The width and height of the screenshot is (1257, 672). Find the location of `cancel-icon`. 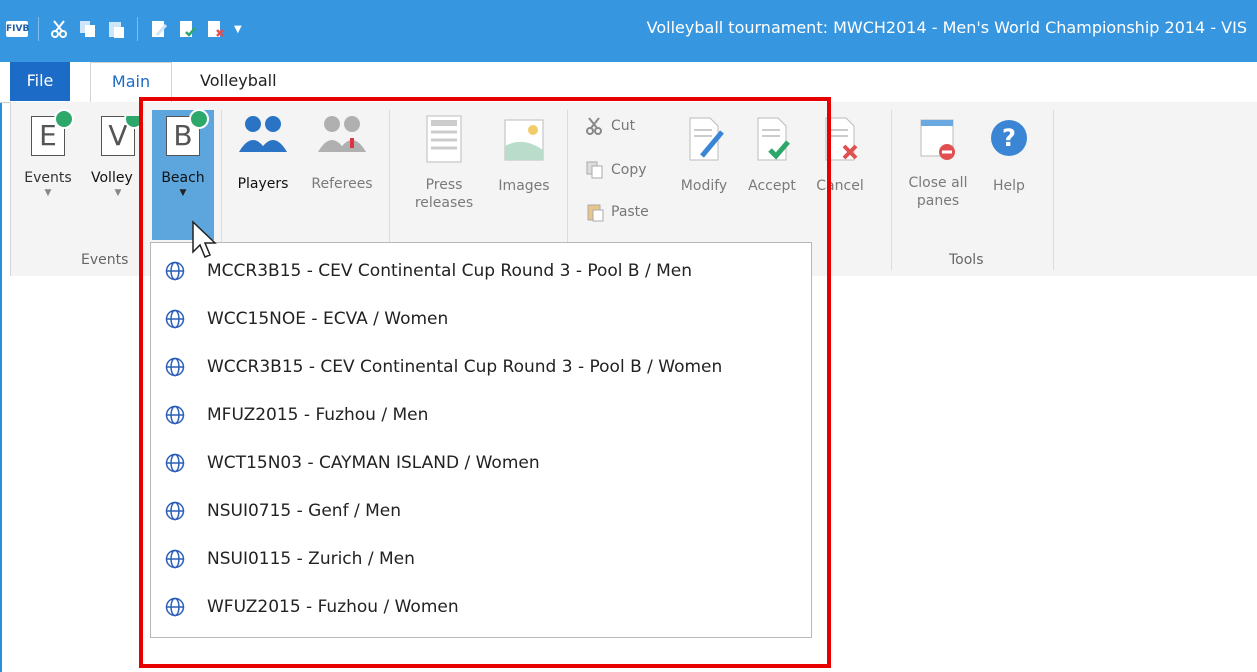

cancel-icon is located at coordinates (215, 29).